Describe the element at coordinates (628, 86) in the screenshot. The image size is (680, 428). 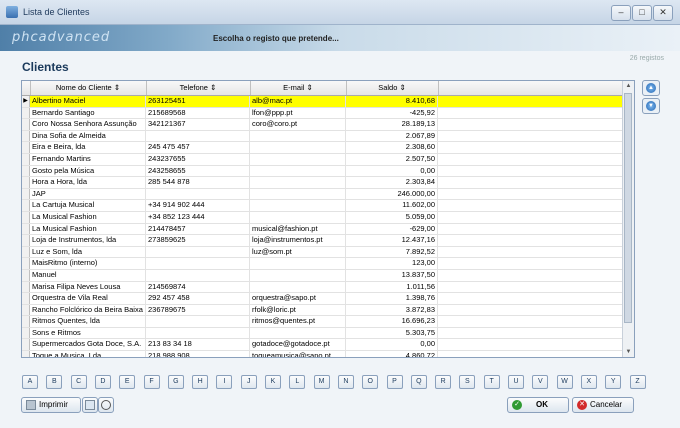
I see `scroll-up-icon: ▲` at that location.